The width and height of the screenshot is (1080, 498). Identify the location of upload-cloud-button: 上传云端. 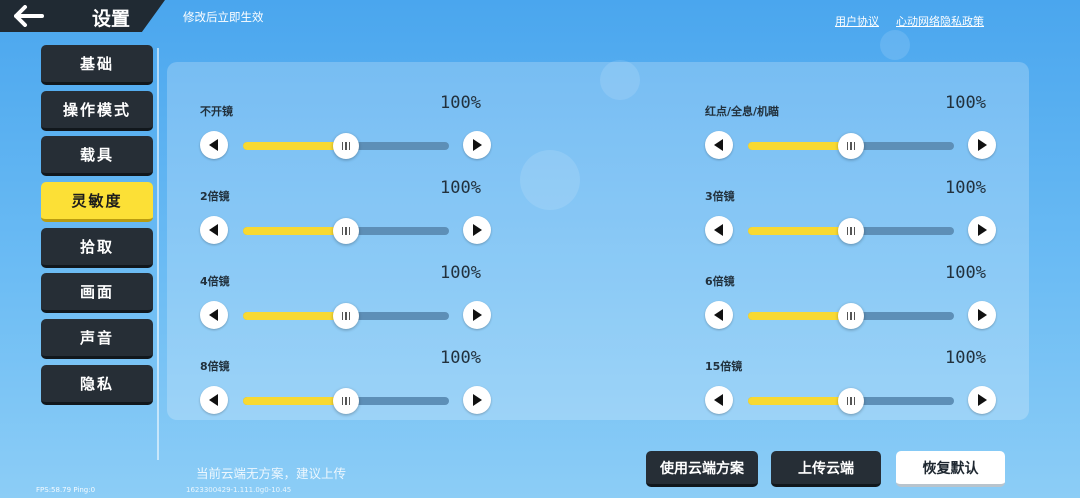
(826, 469).